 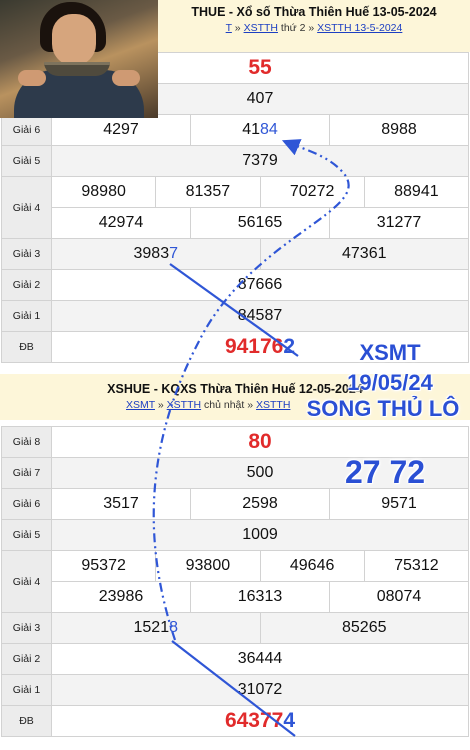 What do you see at coordinates (260, 442) in the screenshot?
I see `prize-8-value: 80` at bounding box center [260, 442].